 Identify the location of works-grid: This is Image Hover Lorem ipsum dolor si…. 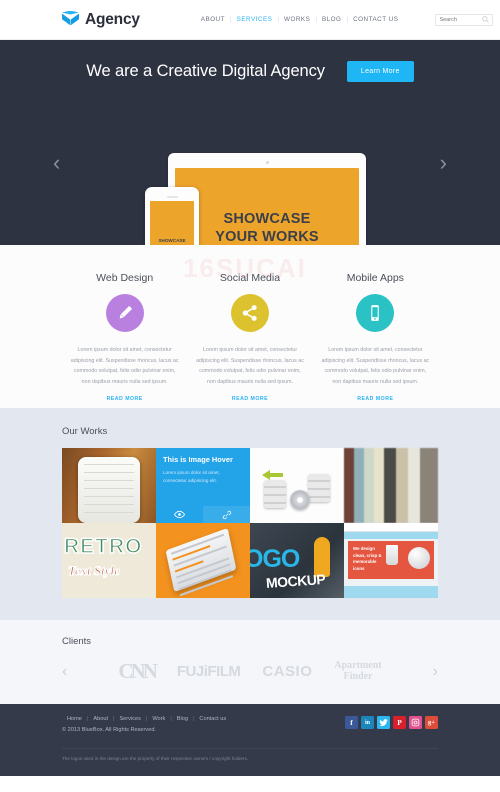
(250, 523).